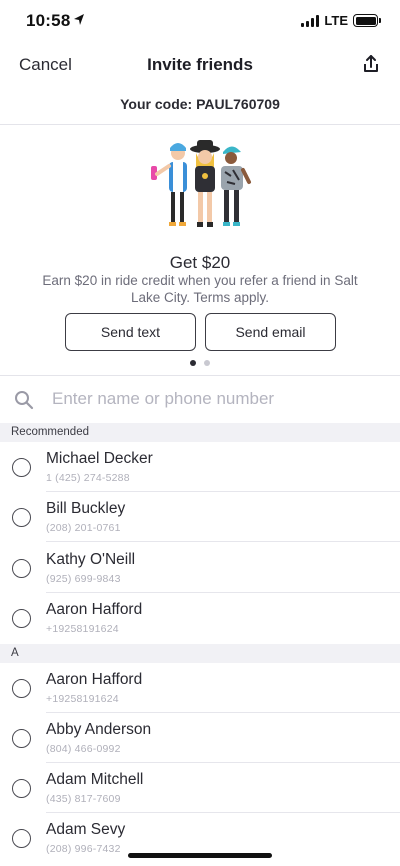  What do you see at coordinates (200, 432) in the screenshot?
I see `section-header-recommended: Recommended` at bounding box center [200, 432].